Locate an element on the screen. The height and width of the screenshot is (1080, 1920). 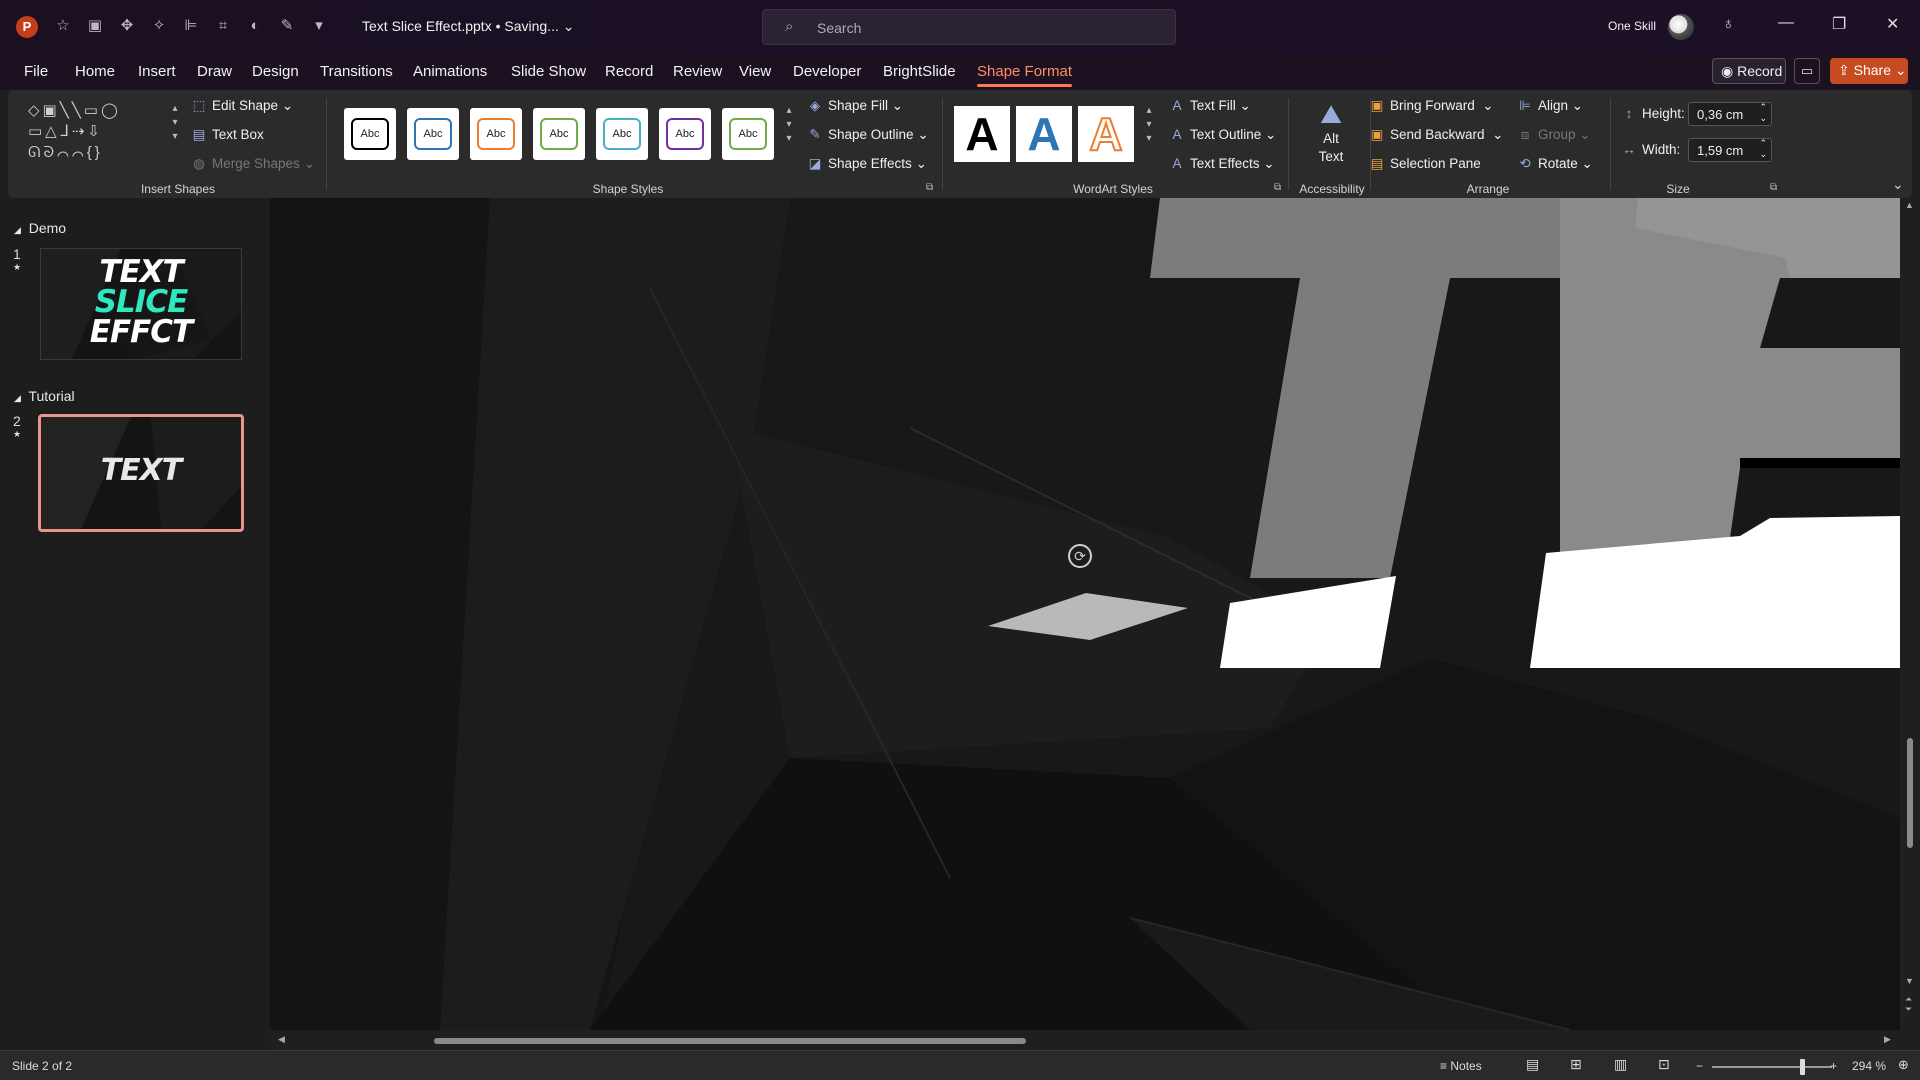
shape-styles-scroll: ▴ ▾ ▾ is located at coordinates (789, 125).